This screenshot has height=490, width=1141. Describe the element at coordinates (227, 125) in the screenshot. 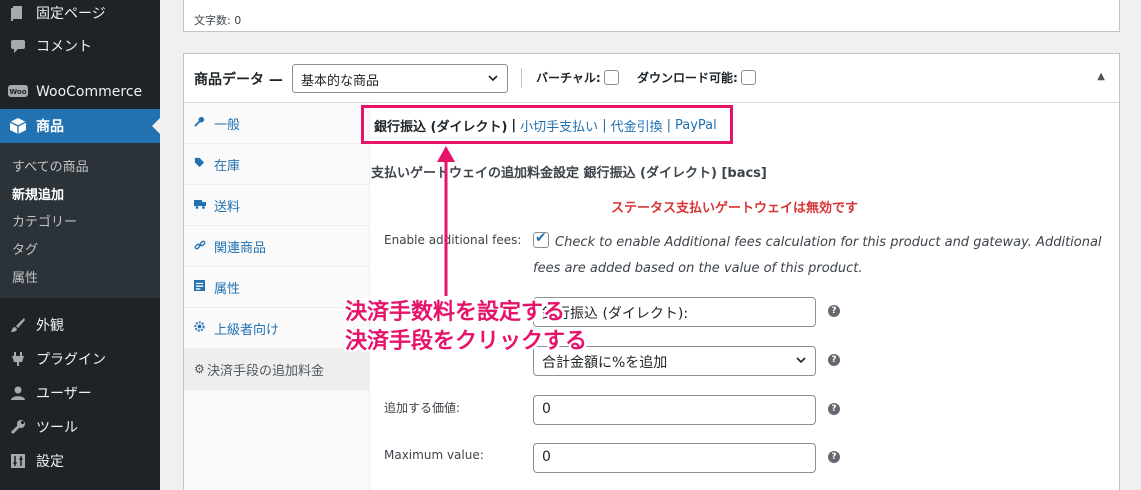

I see `tab-label: 一般` at that location.